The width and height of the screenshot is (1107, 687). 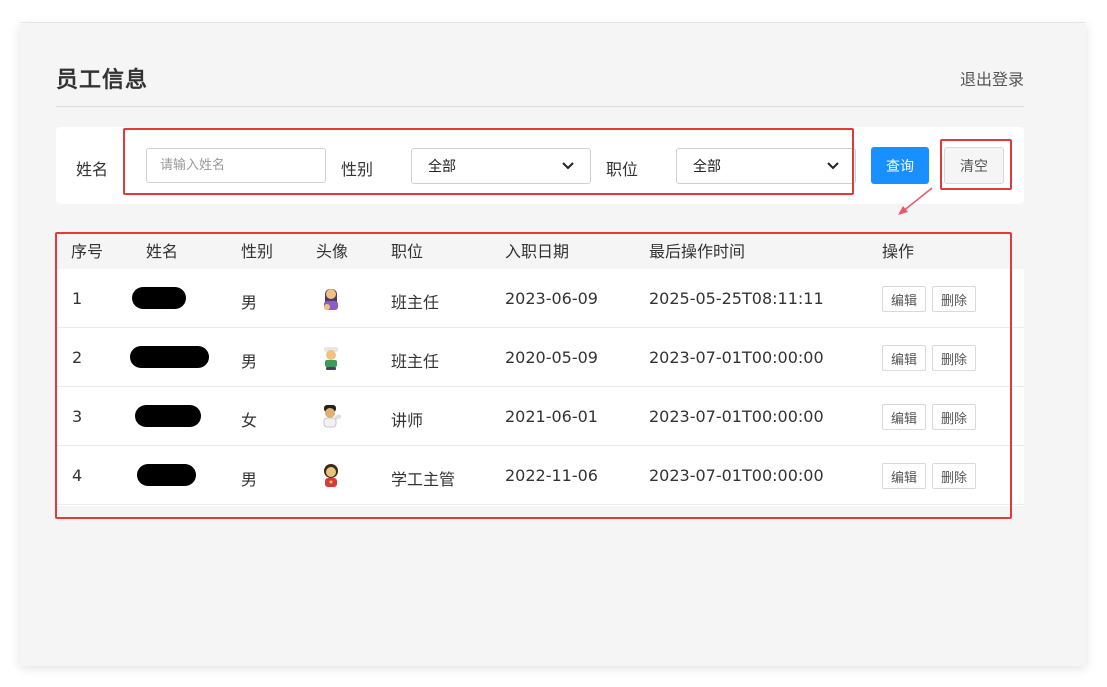 I want to click on gender-select-value: 全部, so click(x=442, y=167).